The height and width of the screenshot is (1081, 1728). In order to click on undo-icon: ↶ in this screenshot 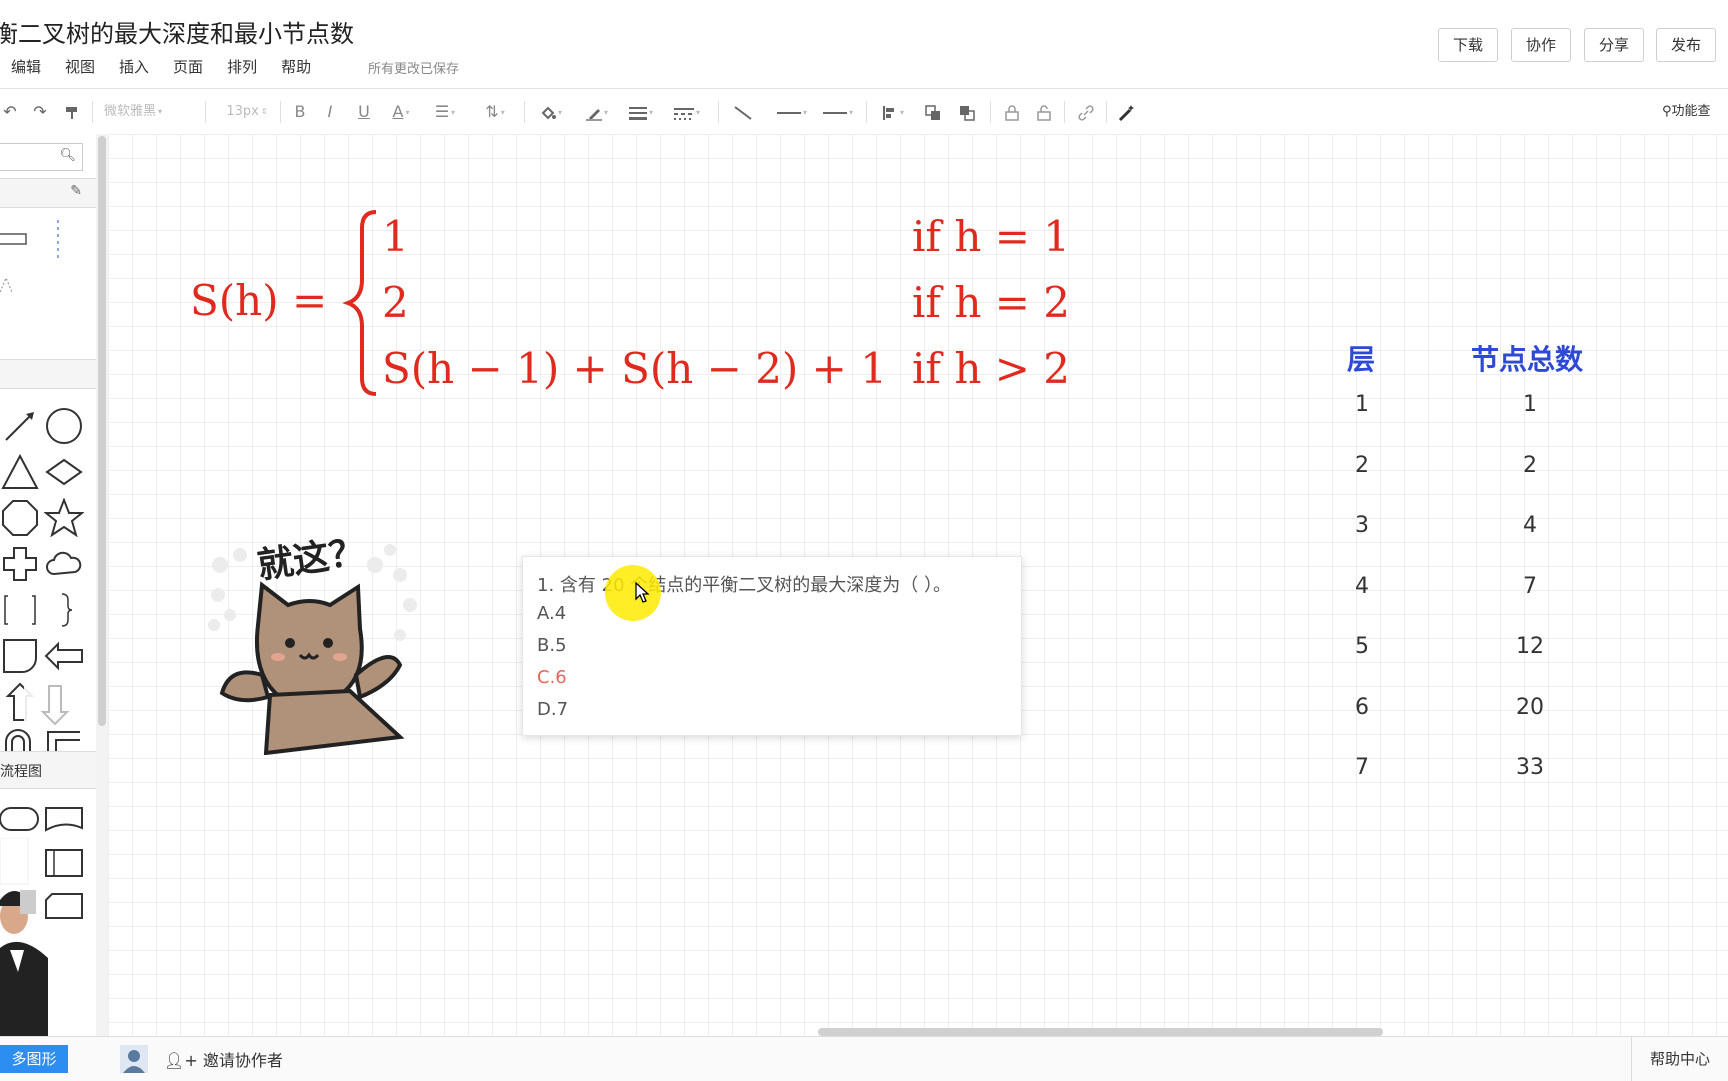, I will do `click(10, 111)`.